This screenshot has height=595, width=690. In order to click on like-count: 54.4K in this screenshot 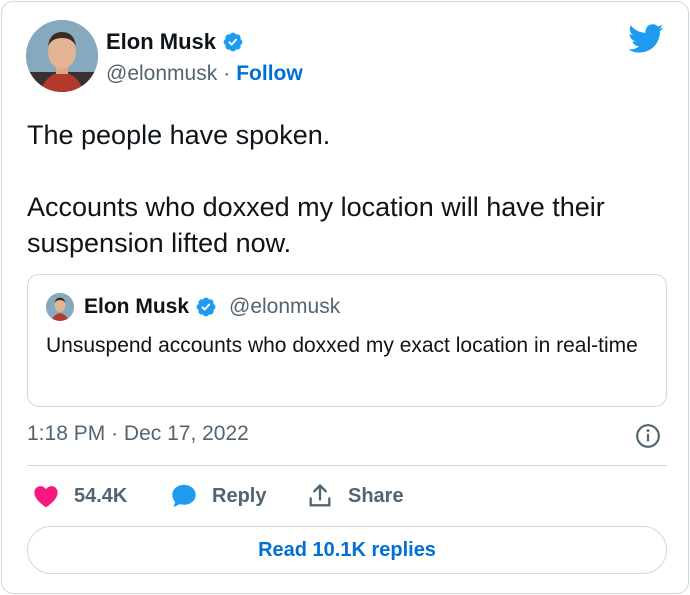, I will do `click(101, 495)`.